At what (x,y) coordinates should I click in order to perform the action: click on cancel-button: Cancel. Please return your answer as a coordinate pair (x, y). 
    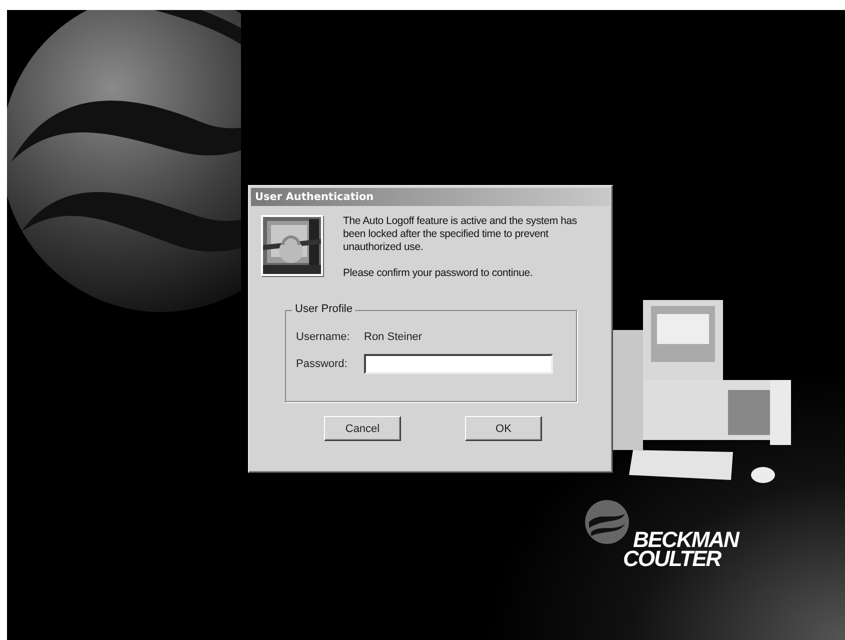
    Looking at the image, I should click on (362, 428).